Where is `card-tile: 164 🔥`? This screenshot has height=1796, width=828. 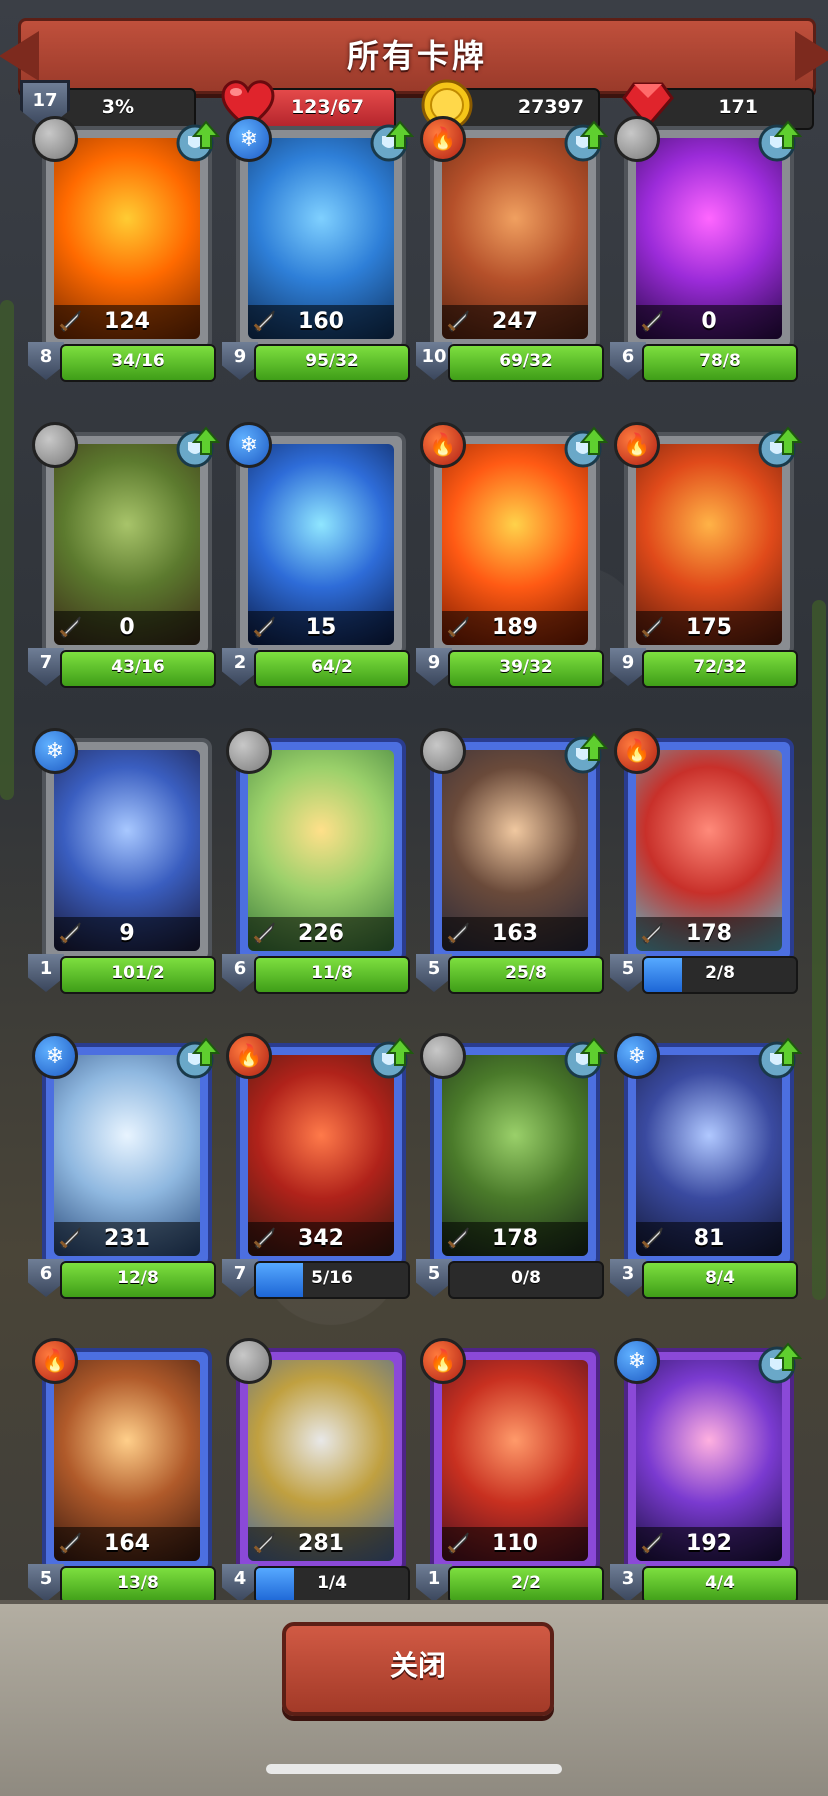
card-tile: 164 🔥 is located at coordinates (122, 1455).